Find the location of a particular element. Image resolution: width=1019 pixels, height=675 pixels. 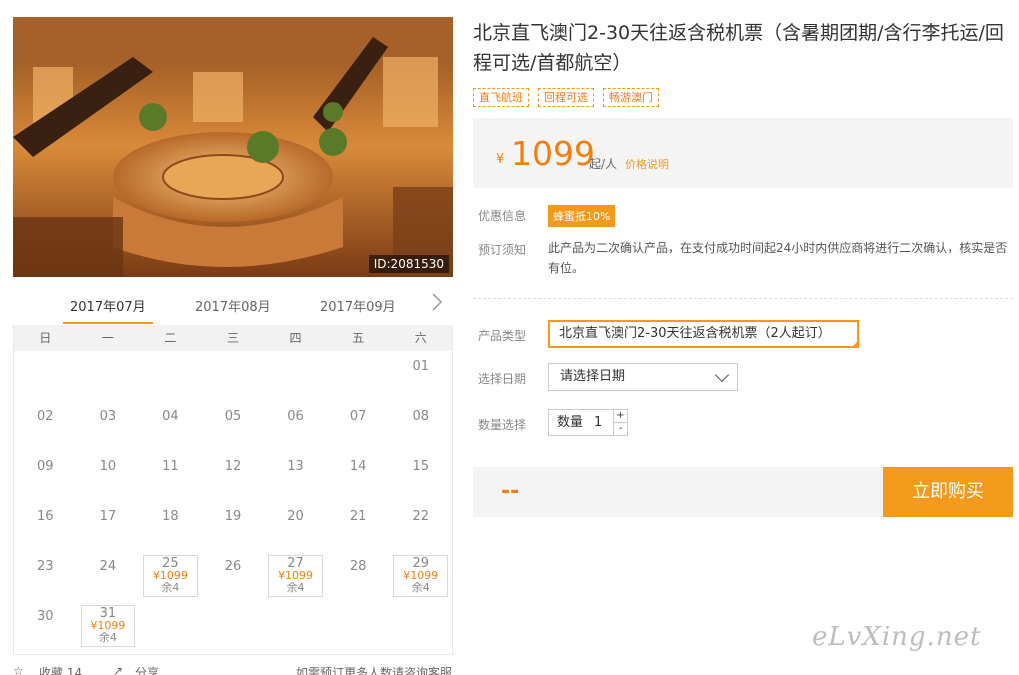

calendar-day: 22 is located at coordinates (420, 526).